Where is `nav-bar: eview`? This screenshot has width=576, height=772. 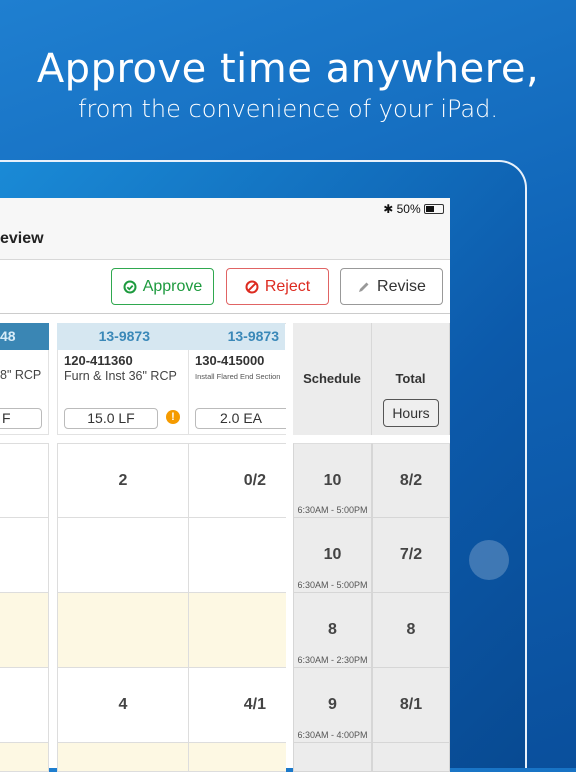
nav-bar: eview is located at coordinates (225, 240).